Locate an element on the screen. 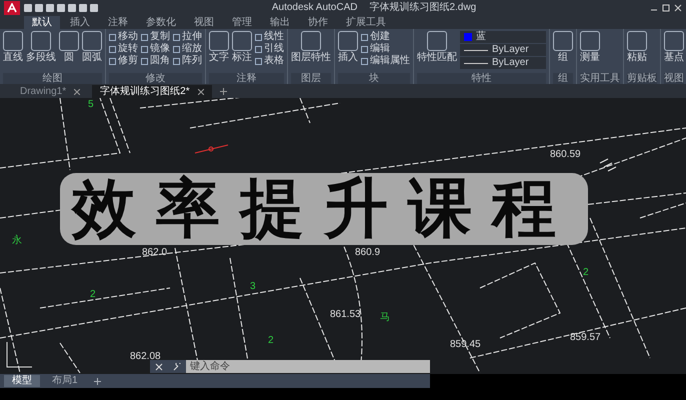 The height and width of the screenshot is (400, 686). drawing-label: 3 is located at coordinates (253, 287).